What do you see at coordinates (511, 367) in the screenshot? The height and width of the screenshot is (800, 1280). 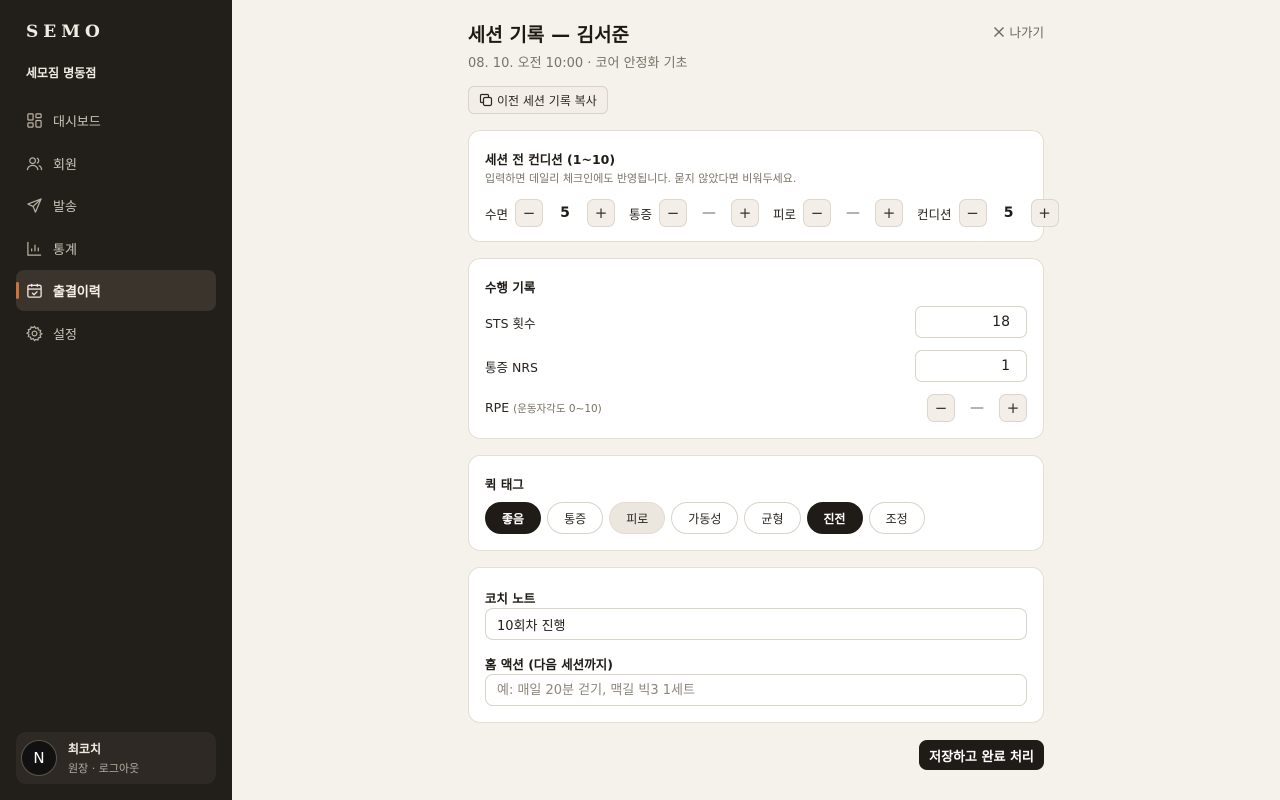 I see `nrs-label: 통증 NRS` at bounding box center [511, 367].